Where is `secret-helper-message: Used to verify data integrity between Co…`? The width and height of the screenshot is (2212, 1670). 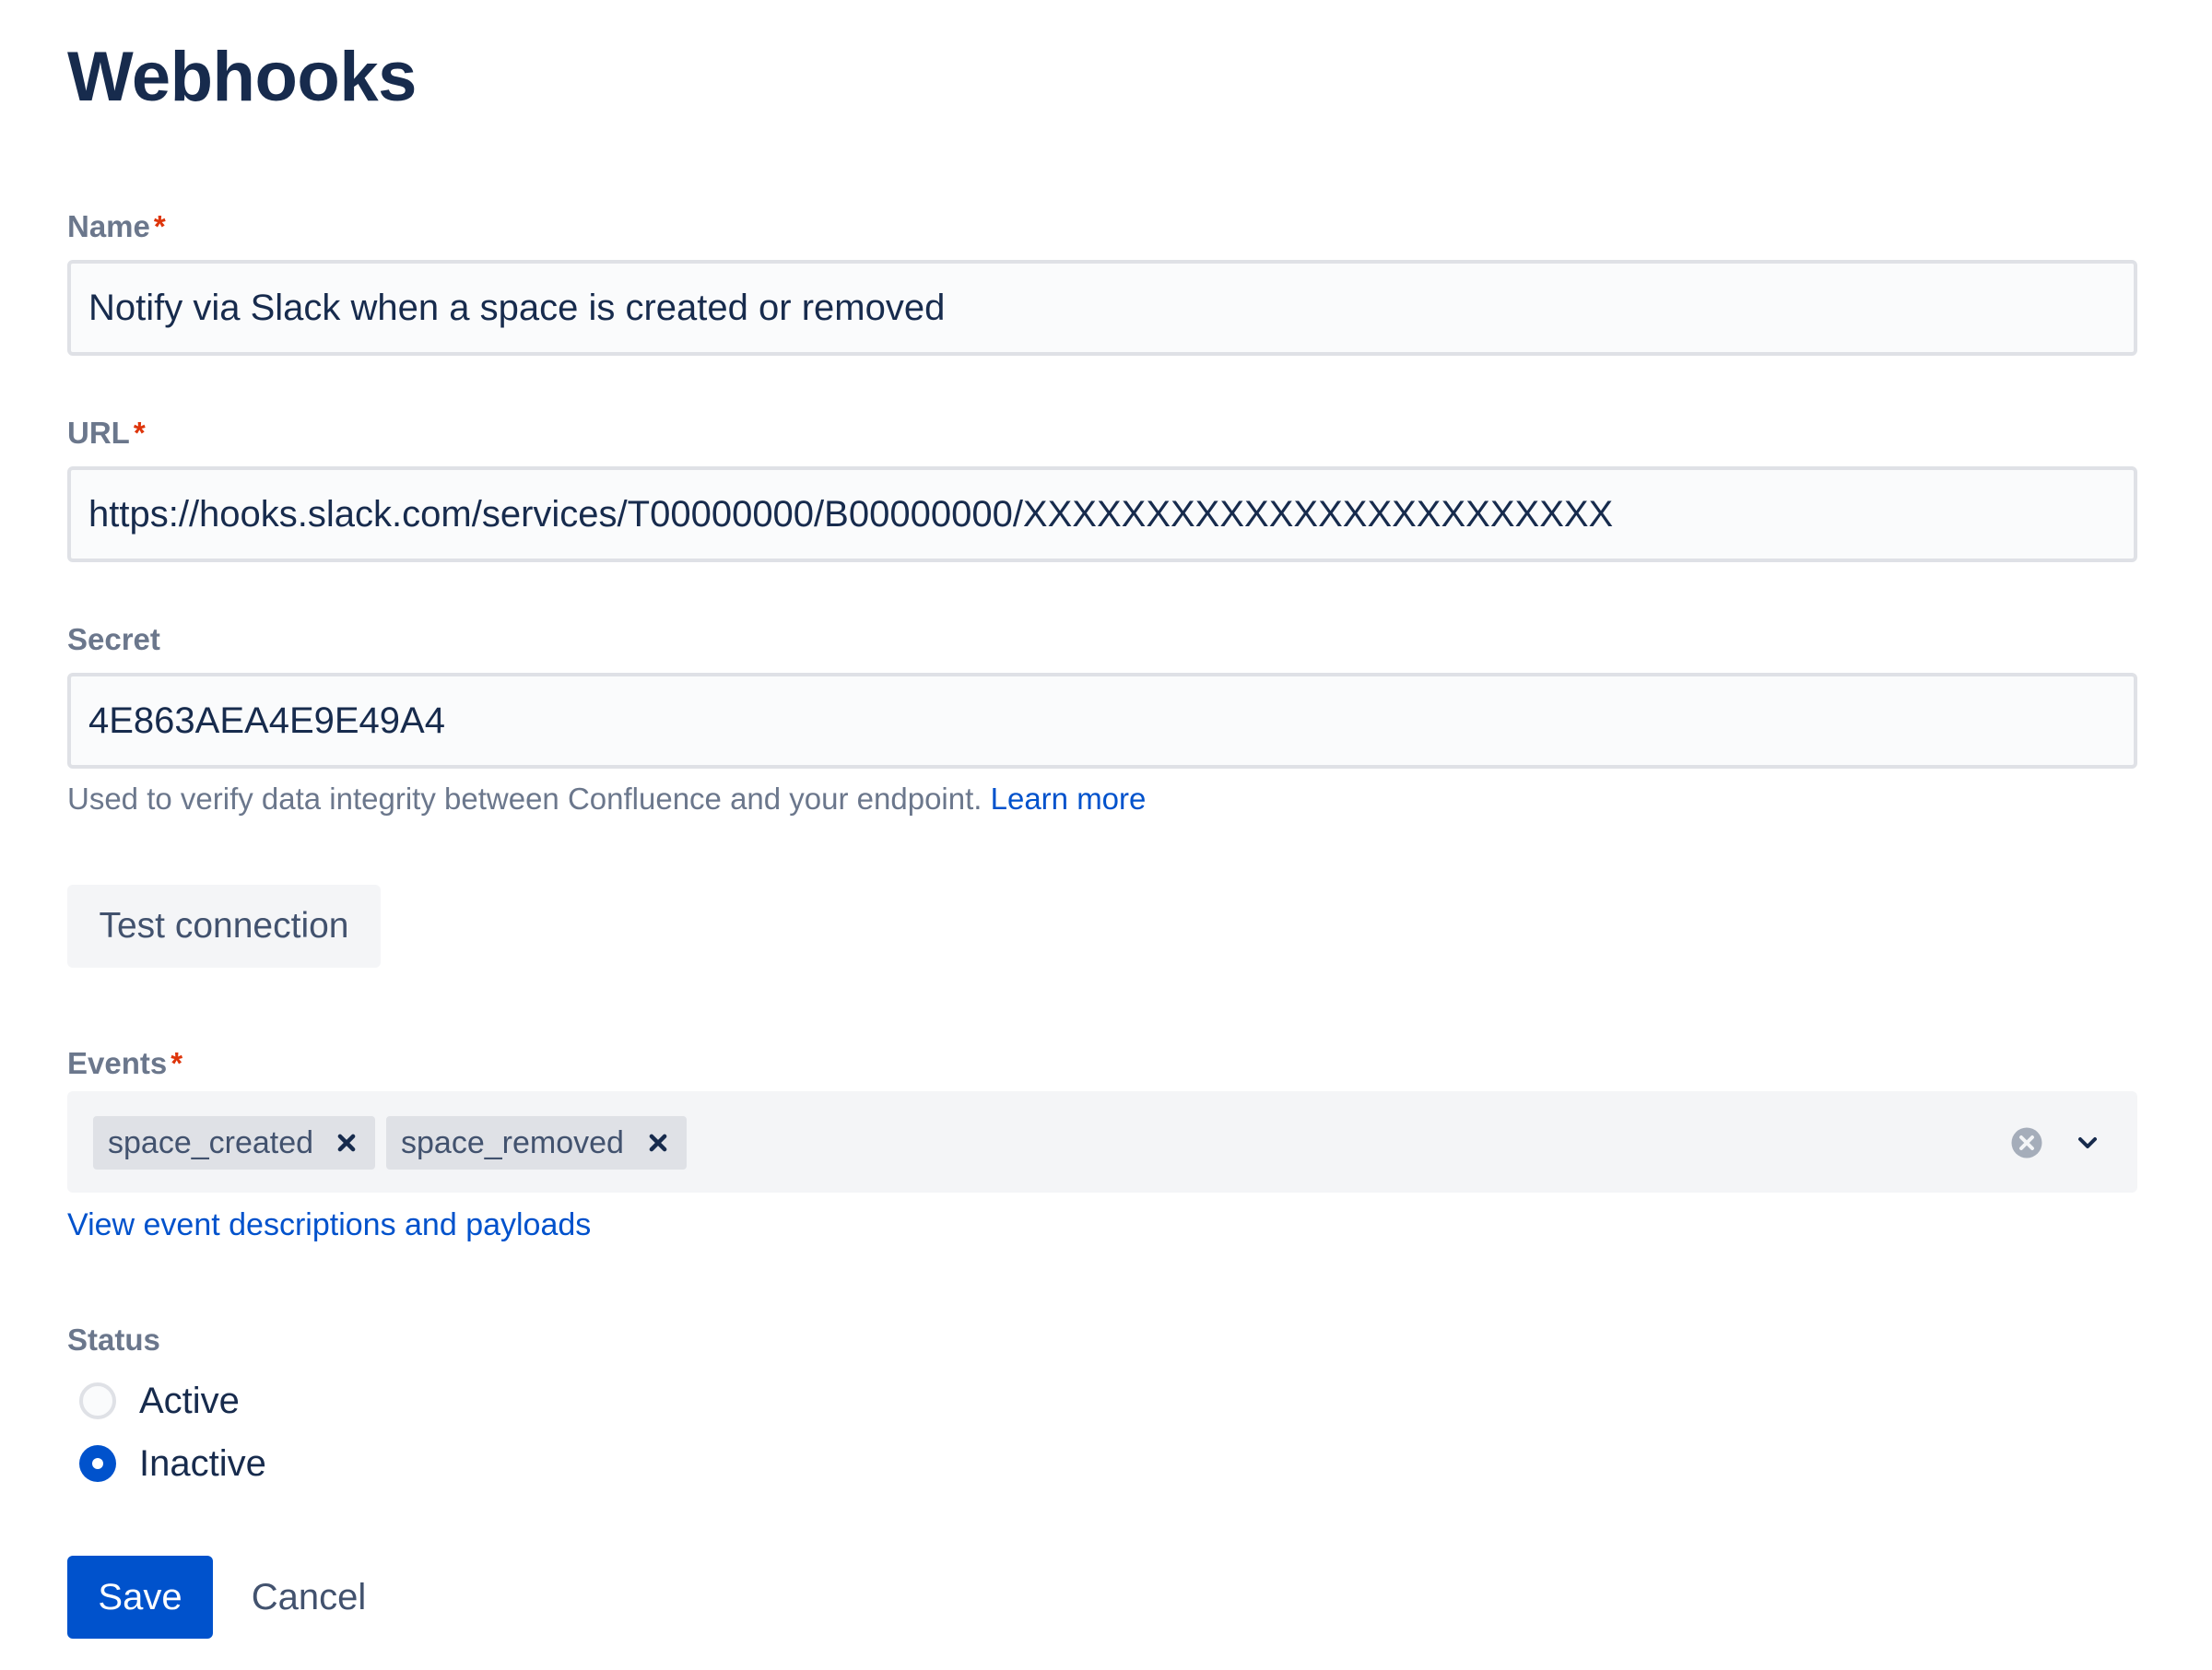 secret-helper-message: Used to verify data integrity between Co… is located at coordinates (524, 799).